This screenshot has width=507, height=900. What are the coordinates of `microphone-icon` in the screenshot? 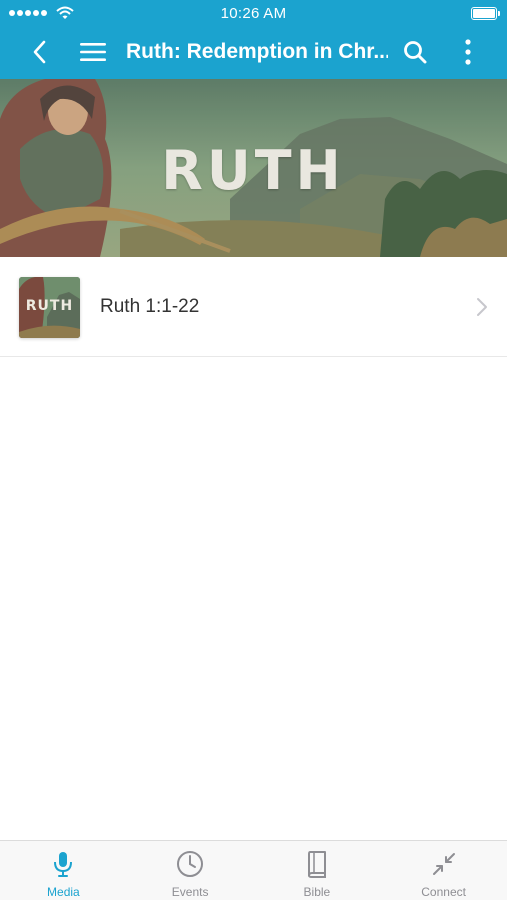 It's located at (63, 864).